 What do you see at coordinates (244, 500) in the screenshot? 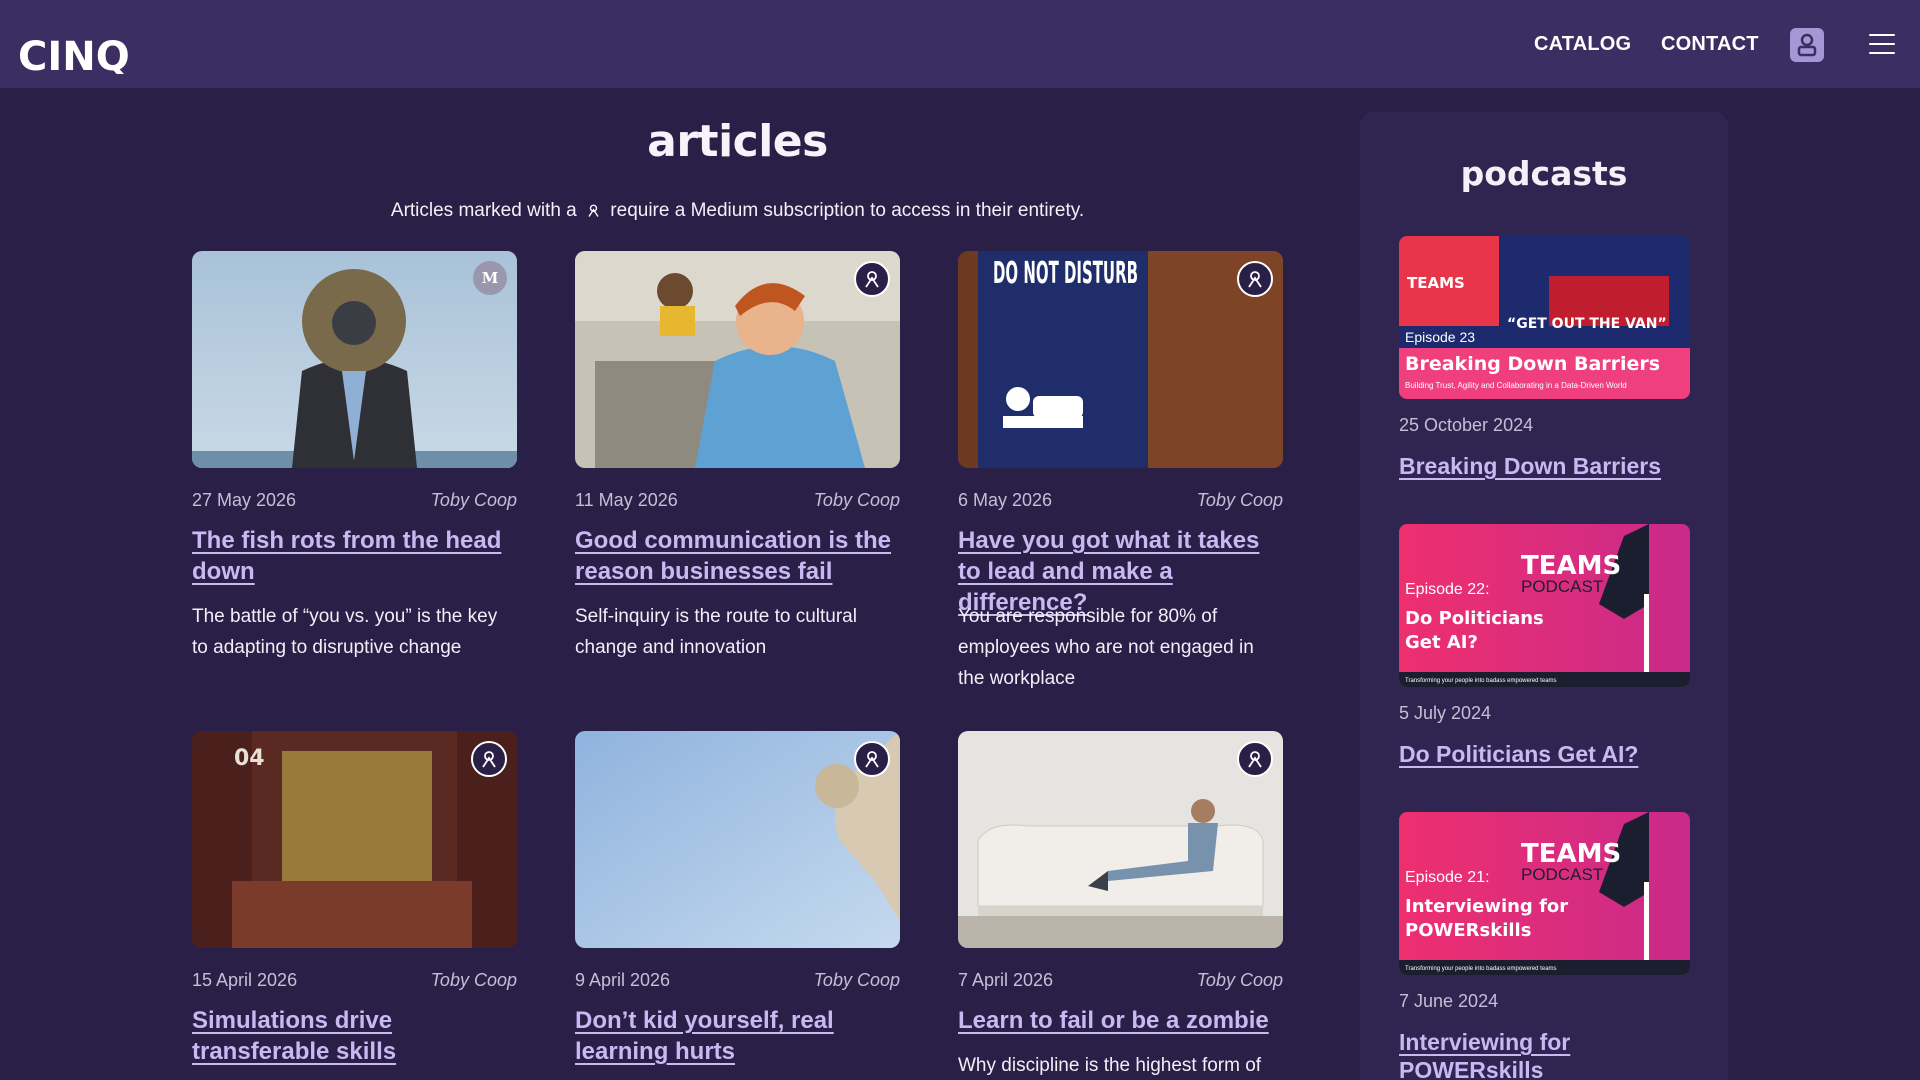
I see `article-date: 27 May 2026` at bounding box center [244, 500].